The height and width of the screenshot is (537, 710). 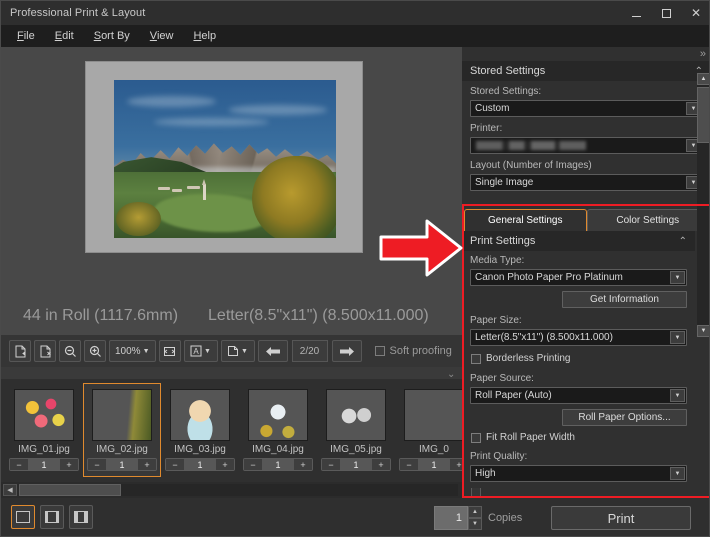 What do you see at coordinates (695, 13) in the screenshot?
I see `close-icon: ✕` at bounding box center [695, 13].